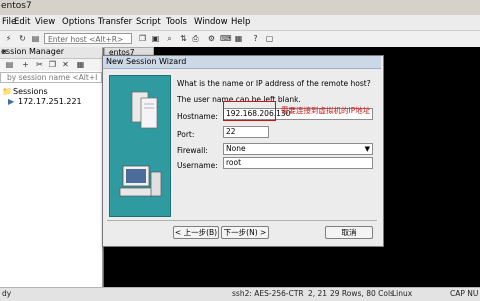 Image resolution: width=480 pixels, height=301 pixels. I want to click on find-icon: ⌕, so click(169, 38).